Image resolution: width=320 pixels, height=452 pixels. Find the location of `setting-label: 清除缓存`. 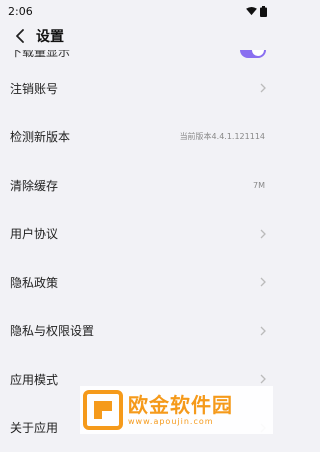

setting-label: 清除缓存 is located at coordinates (131, 185).